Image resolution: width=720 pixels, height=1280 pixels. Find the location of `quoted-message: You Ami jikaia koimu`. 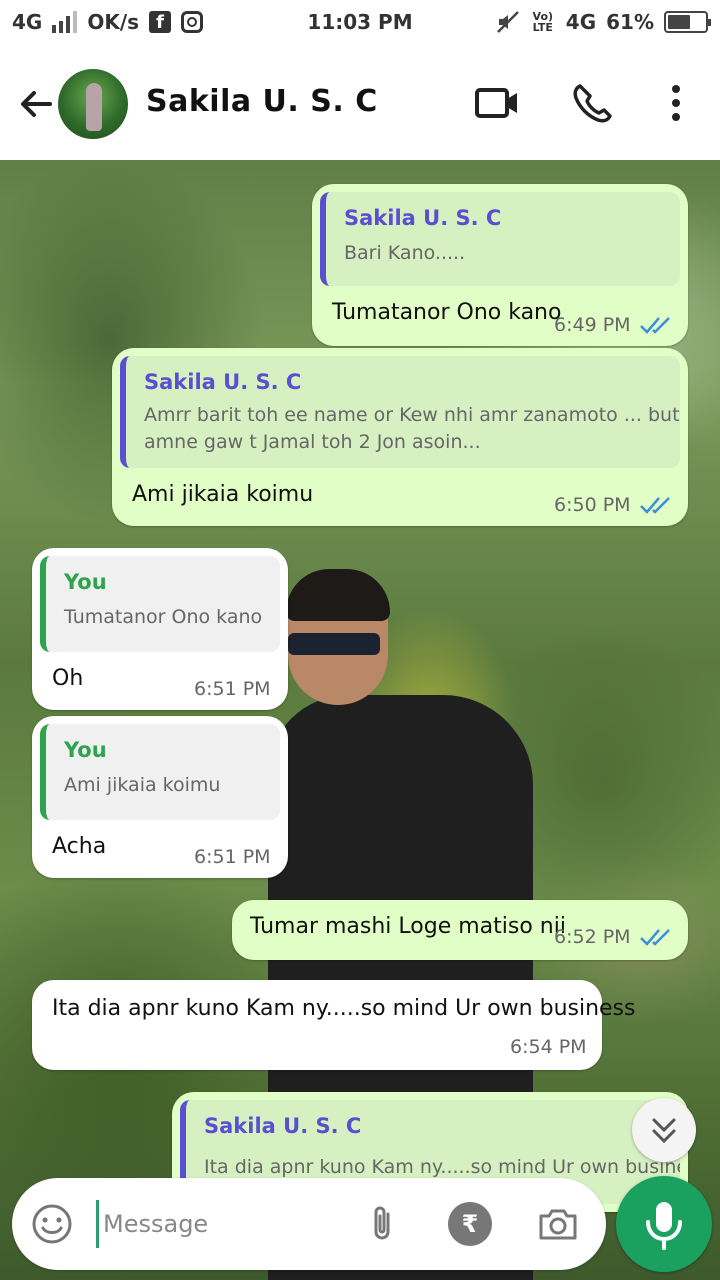

quoted-message: You Ami jikaia koimu is located at coordinates (160, 772).